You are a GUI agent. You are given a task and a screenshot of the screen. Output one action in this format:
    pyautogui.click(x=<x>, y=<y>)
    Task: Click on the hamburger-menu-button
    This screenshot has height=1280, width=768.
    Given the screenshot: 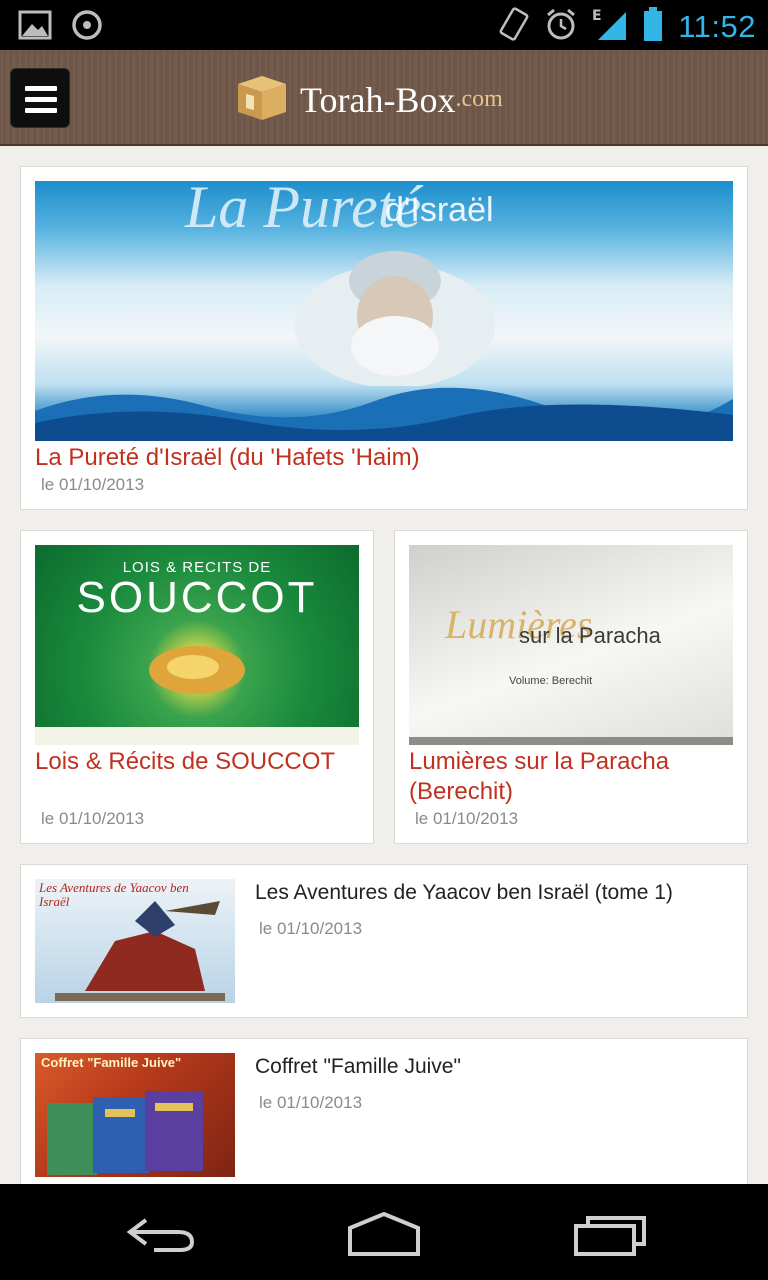 What is the action you would take?
    pyautogui.click(x=40, y=98)
    